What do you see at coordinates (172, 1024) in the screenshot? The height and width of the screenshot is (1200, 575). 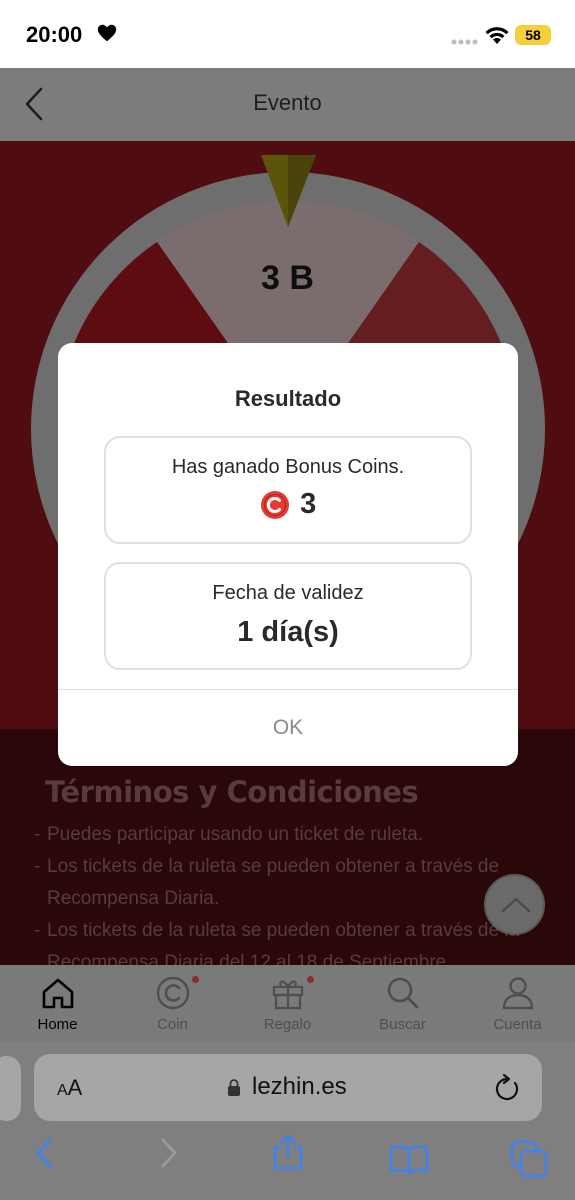 I see `tab-label: Coin` at bounding box center [172, 1024].